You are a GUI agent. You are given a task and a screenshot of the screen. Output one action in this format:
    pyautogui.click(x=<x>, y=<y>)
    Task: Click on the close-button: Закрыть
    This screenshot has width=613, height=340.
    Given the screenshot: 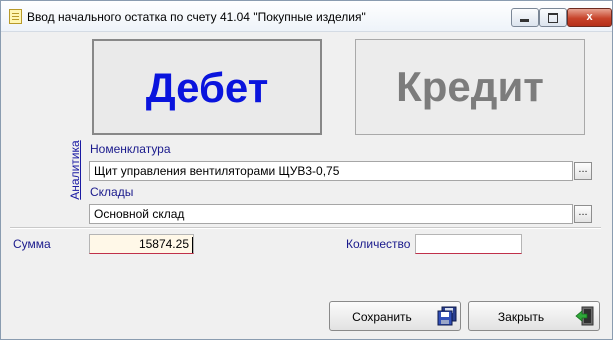 What is the action you would take?
    pyautogui.click(x=534, y=316)
    